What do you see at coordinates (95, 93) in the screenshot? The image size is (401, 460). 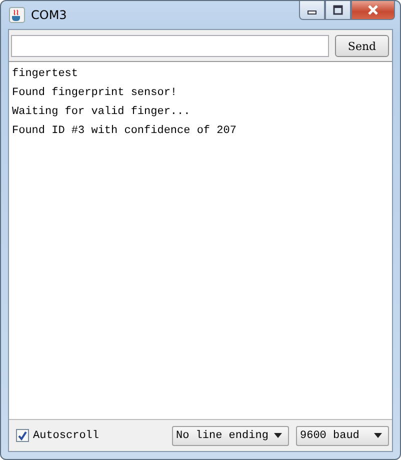 I see `output-line: Found fingerprint sensor!` at bounding box center [95, 93].